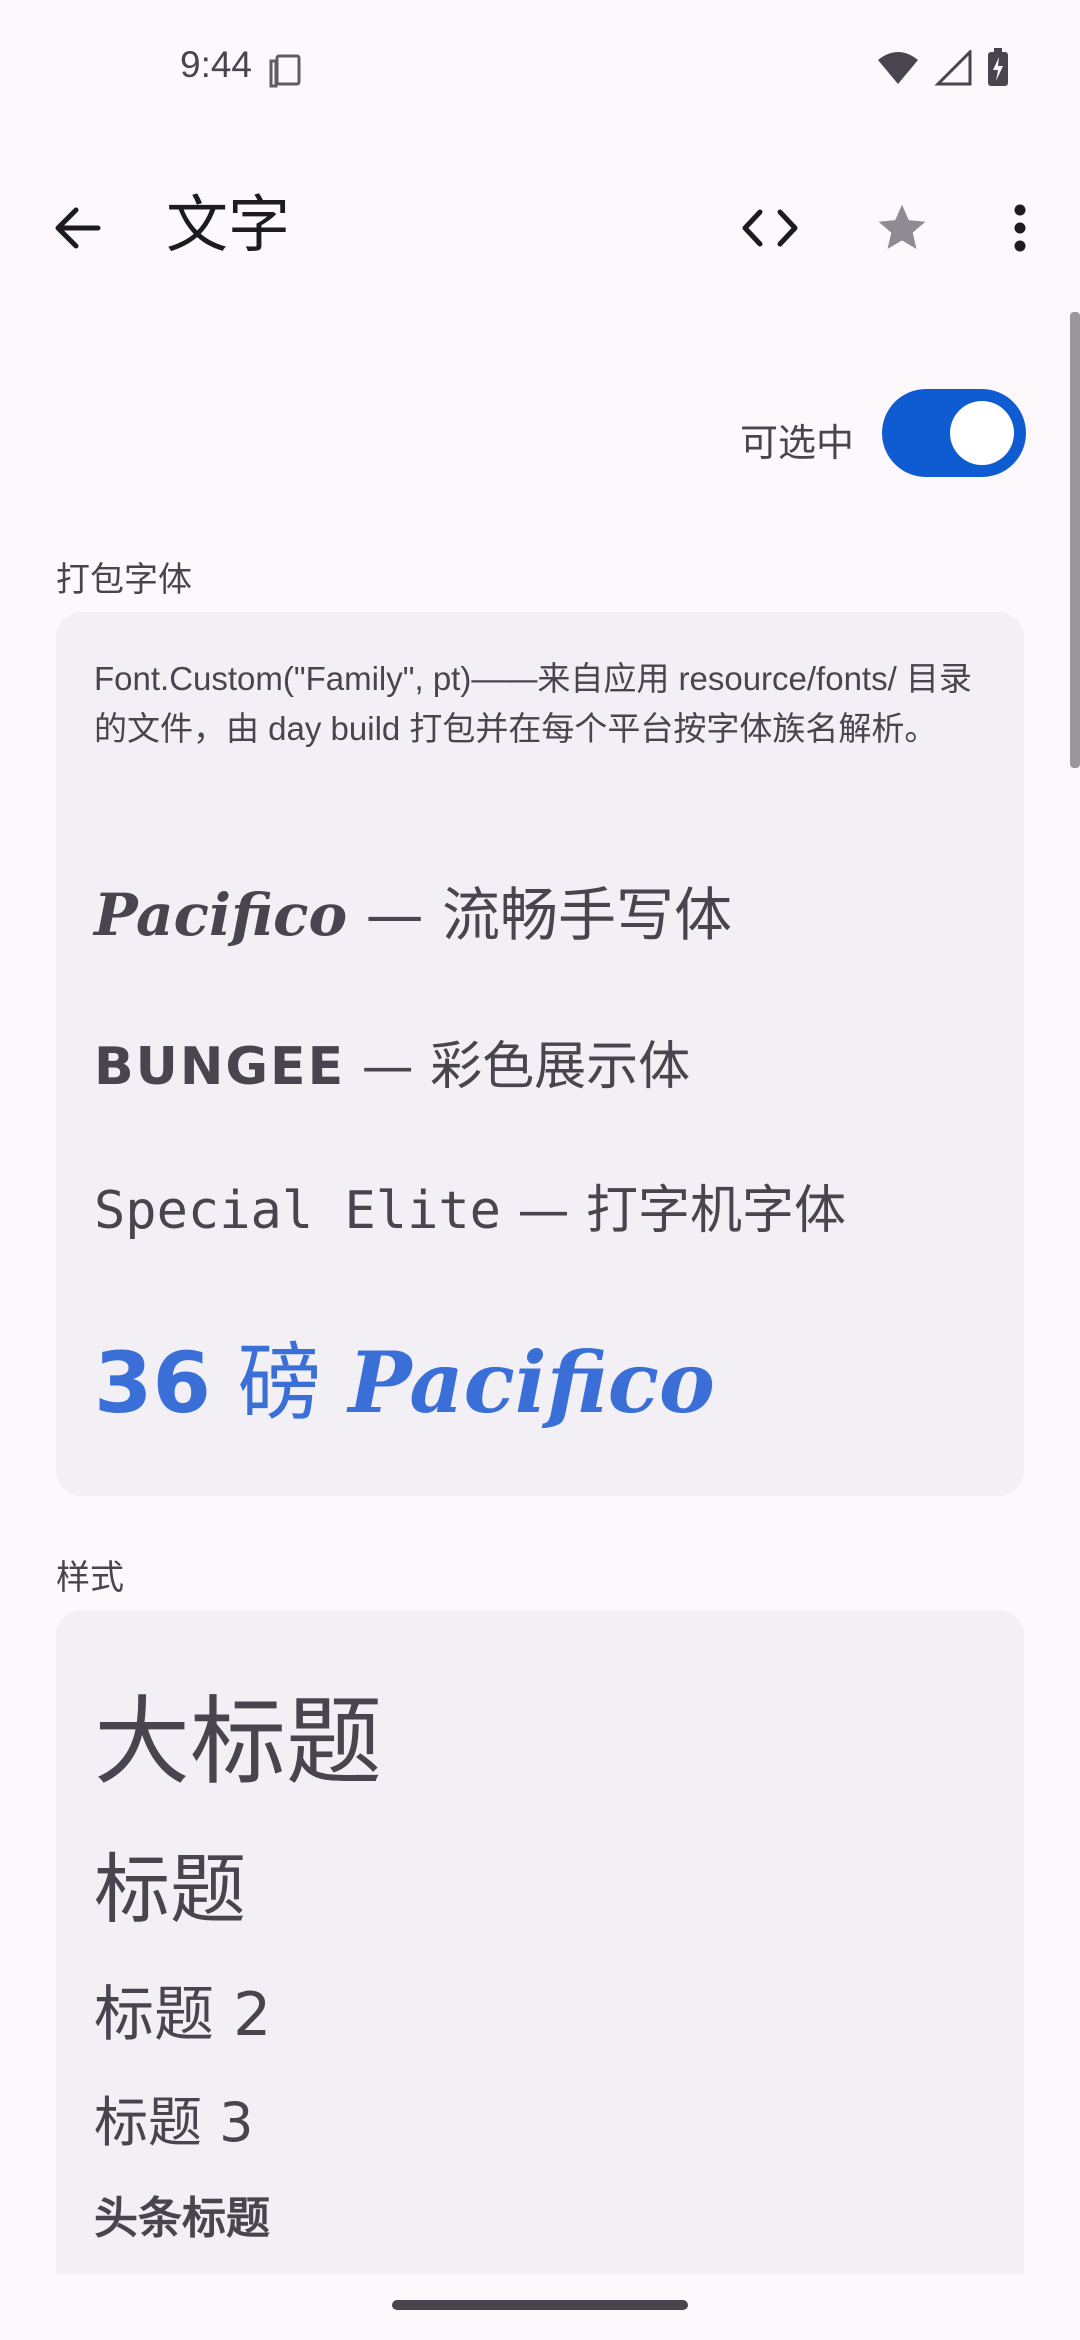  I want to click on font-sample-special-elite: Special Elite — 打字机字体, so click(470, 1205).